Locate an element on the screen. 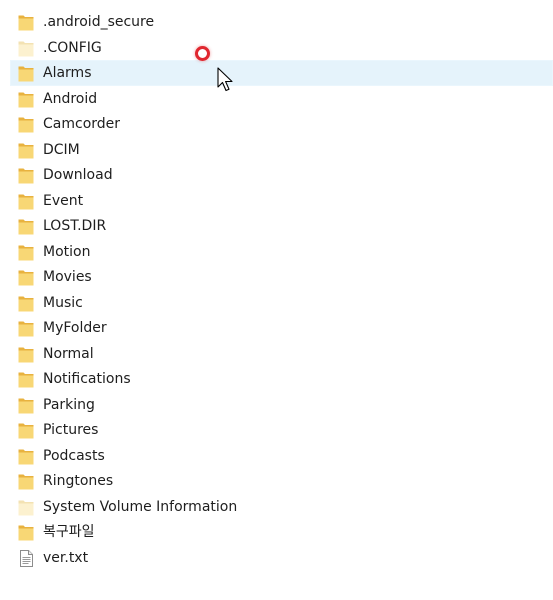 This screenshot has width=553, height=600. text-file-icon is located at coordinates (26, 558).